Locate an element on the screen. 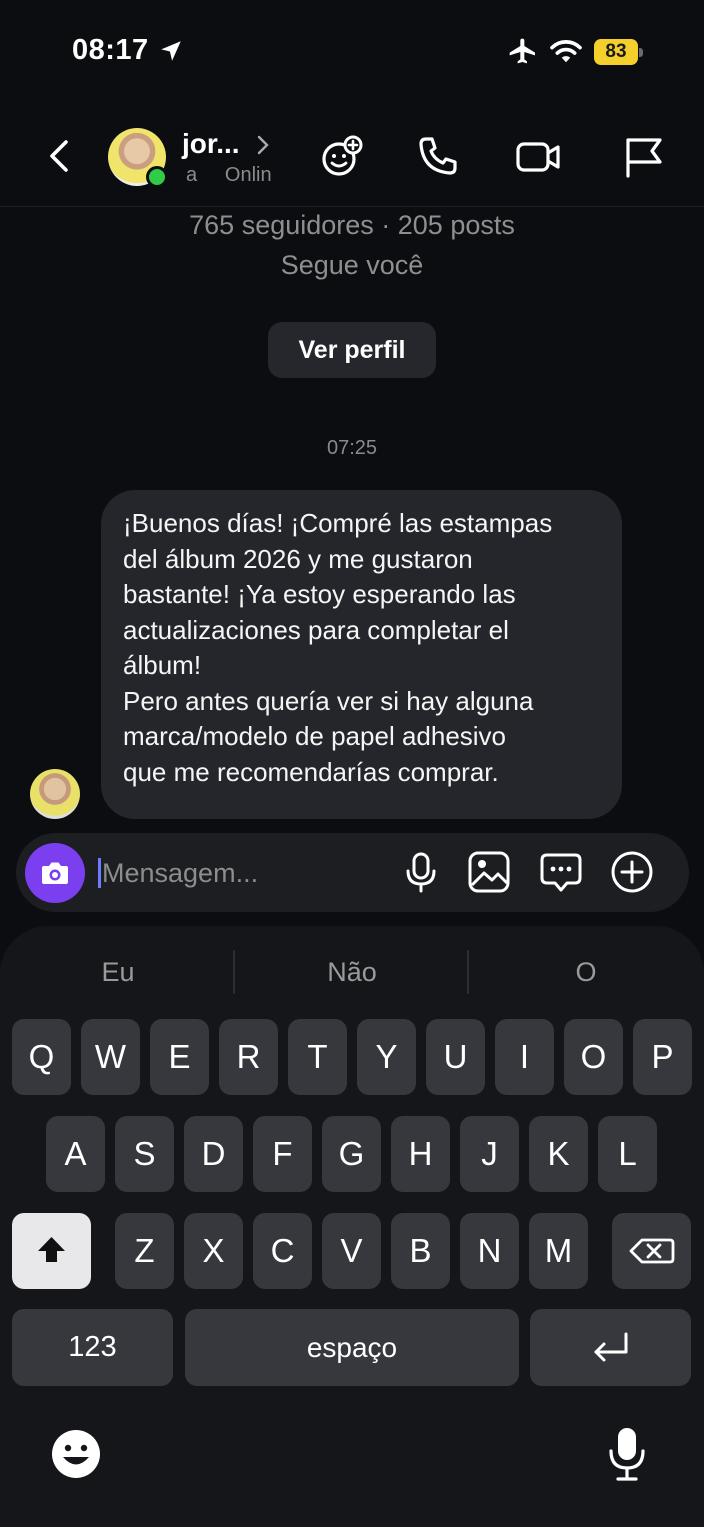 The height and width of the screenshot is (1527, 704). key-y: Y is located at coordinates (386, 1057).